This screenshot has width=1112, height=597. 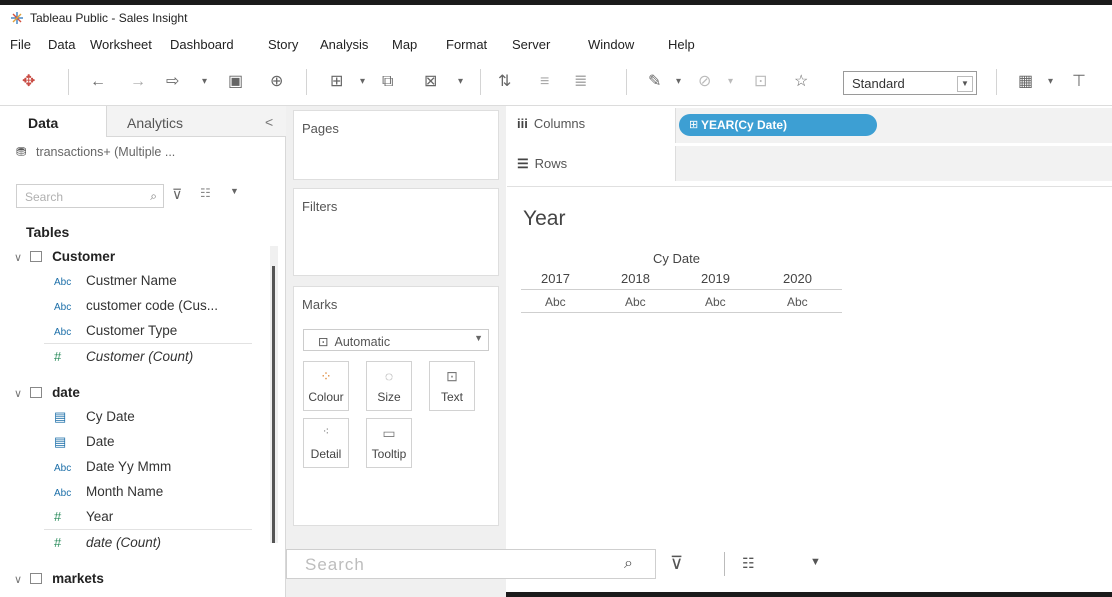 I want to click on new-datasource-icon: ⊕, so click(x=276, y=82).